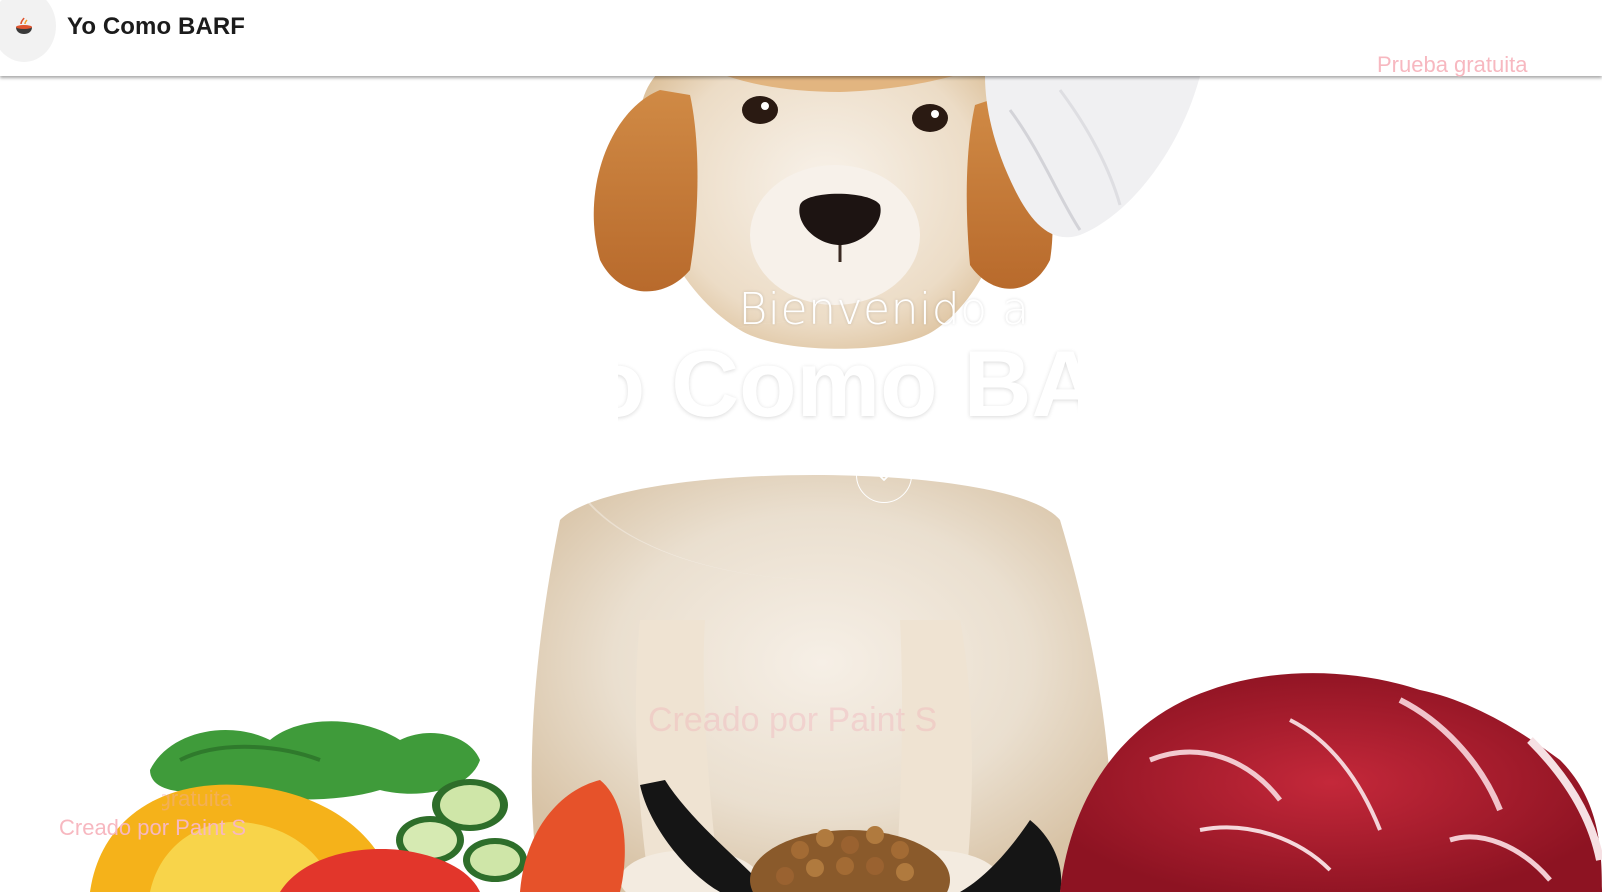 Image resolution: width=1602 pixels, height=892 pixels. Describe the element at coordinates (884, 309) in the screenshot. I see `hero-welcome-text: Bienvenido a` at that location.